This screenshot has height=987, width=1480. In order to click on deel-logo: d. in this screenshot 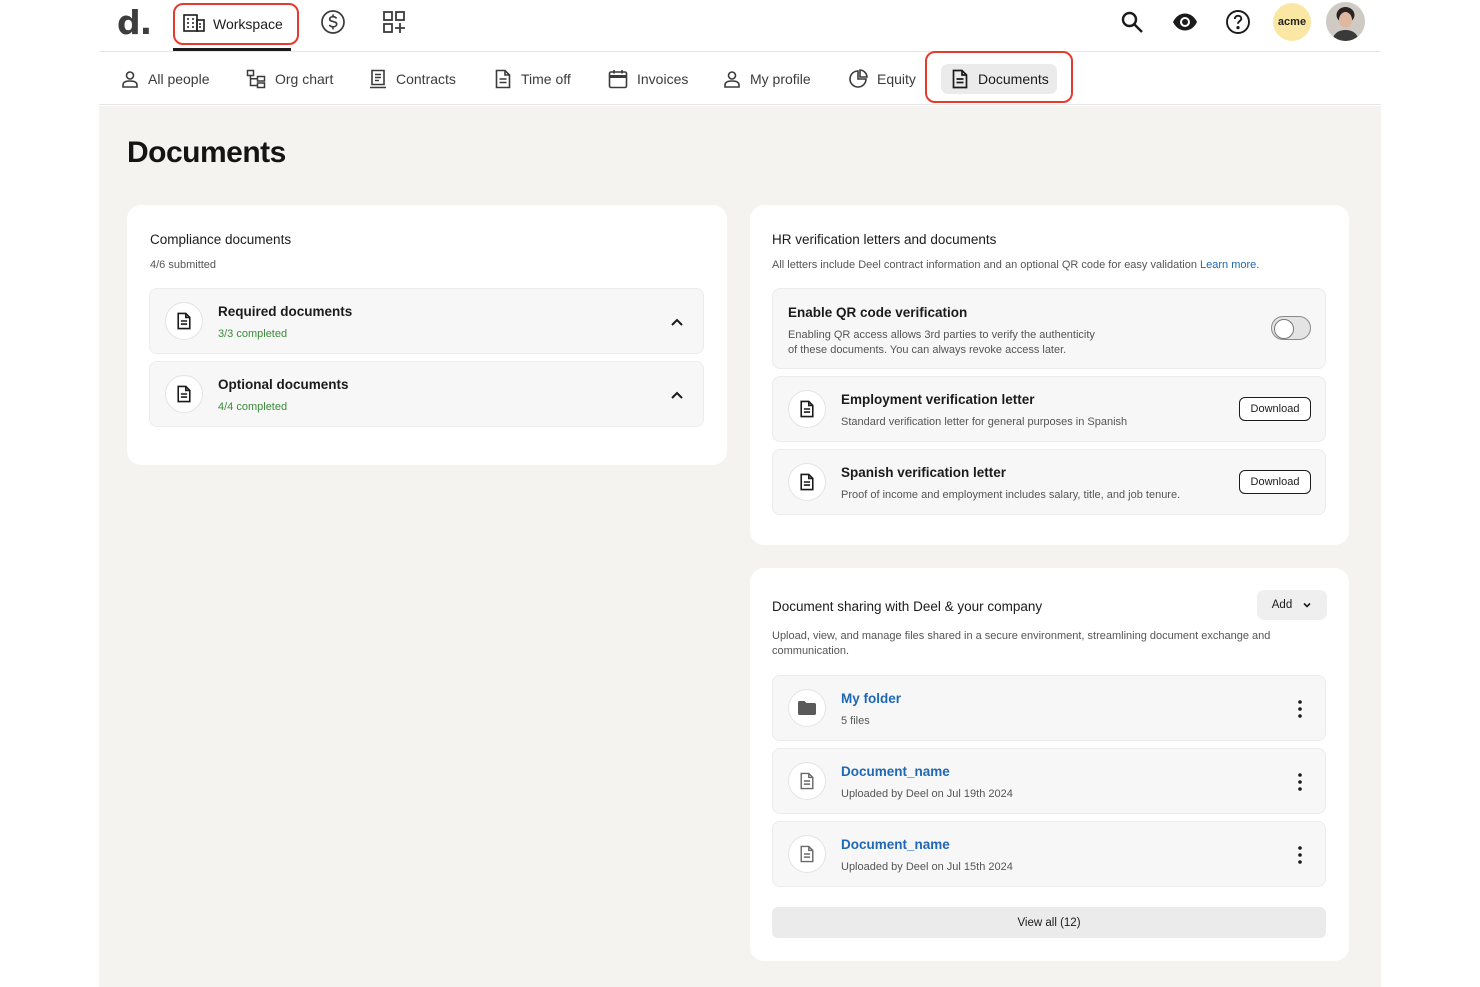, I will do `click(134, 22)`.